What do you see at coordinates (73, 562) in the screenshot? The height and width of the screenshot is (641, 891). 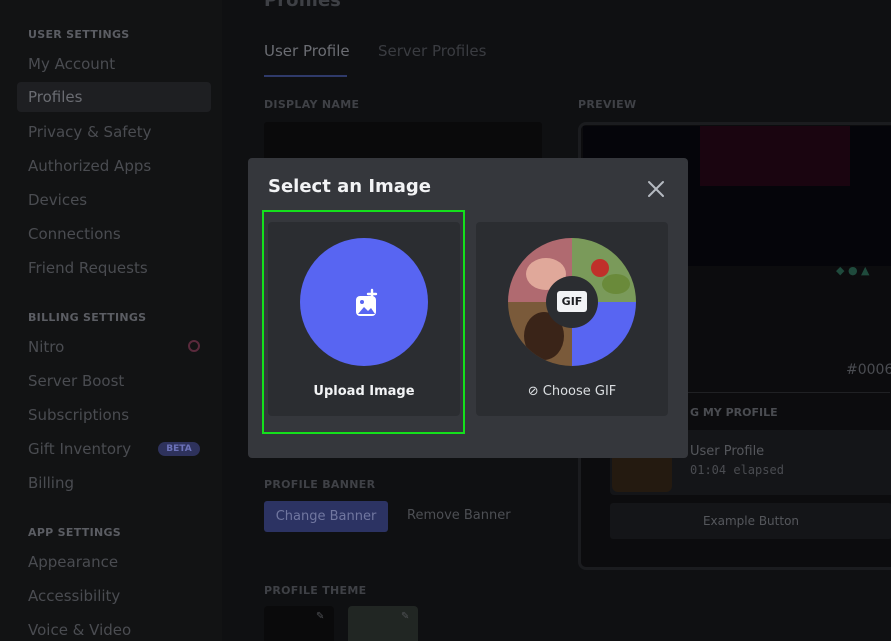 I see `sidebar-item-appearance: Appearance` at bounding box center [73, 562].